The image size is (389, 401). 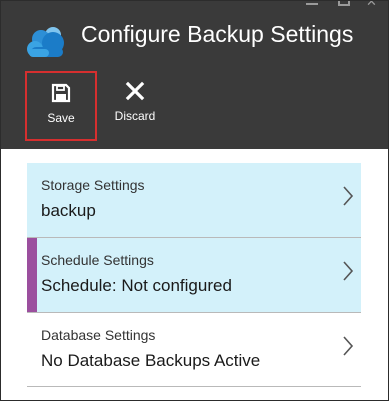 What do you see at coordinates (93, 185) in the screenshot?
I see `row-label: Storage Settings` at bounding box center [93, 185].